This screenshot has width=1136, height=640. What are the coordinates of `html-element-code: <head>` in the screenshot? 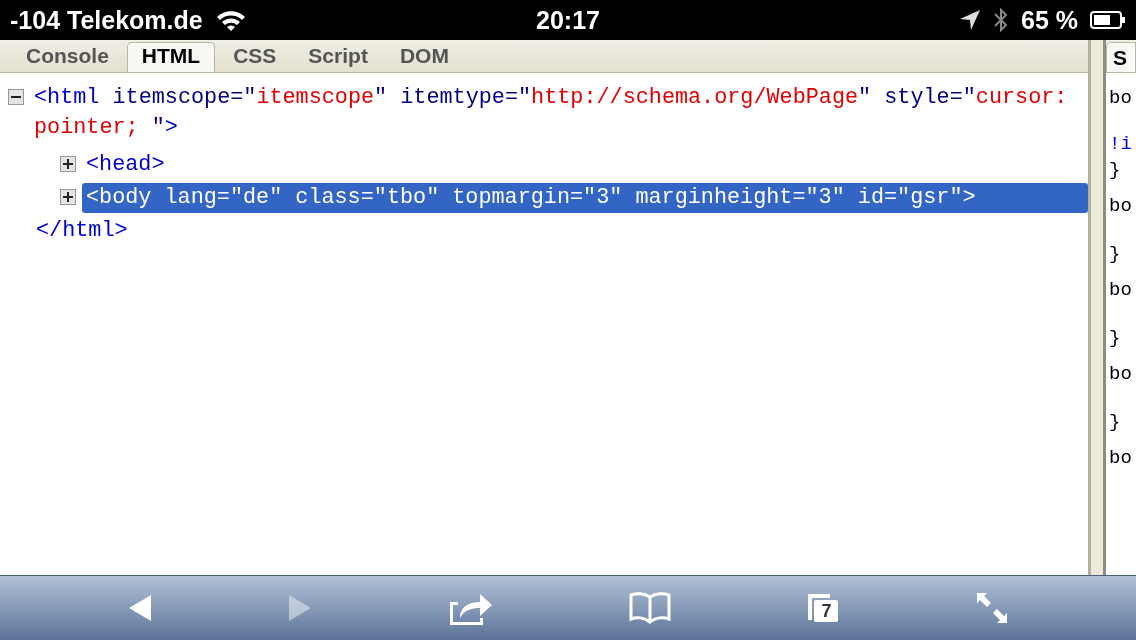 It's located at (126, 165).